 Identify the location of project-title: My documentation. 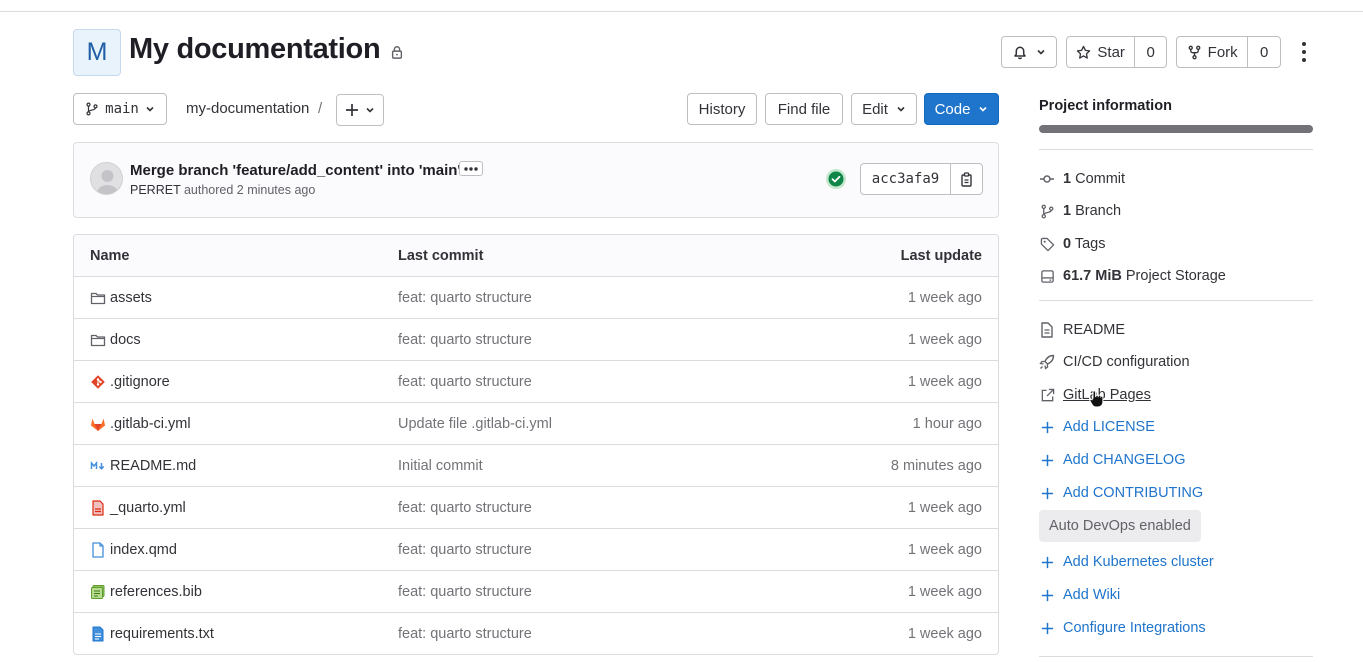
(255, 49).